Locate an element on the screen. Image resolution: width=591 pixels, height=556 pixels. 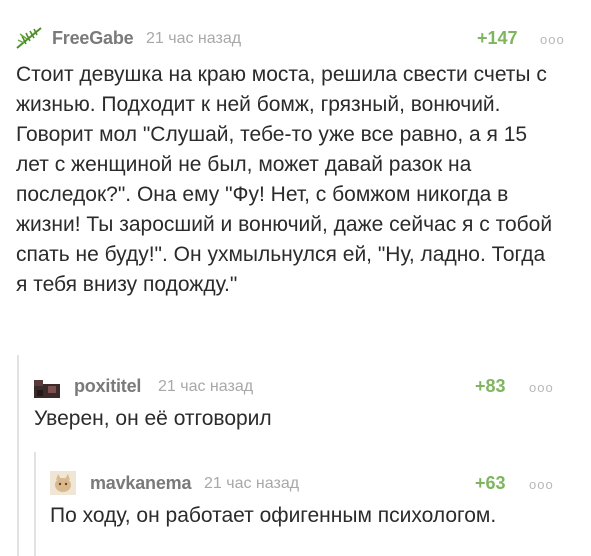
green-leaf-avatar-icon is located at coordinates (29, 38).